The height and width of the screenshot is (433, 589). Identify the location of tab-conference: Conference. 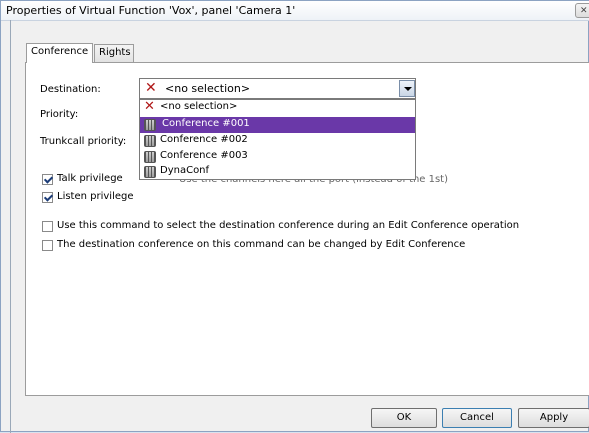
(59, 53).